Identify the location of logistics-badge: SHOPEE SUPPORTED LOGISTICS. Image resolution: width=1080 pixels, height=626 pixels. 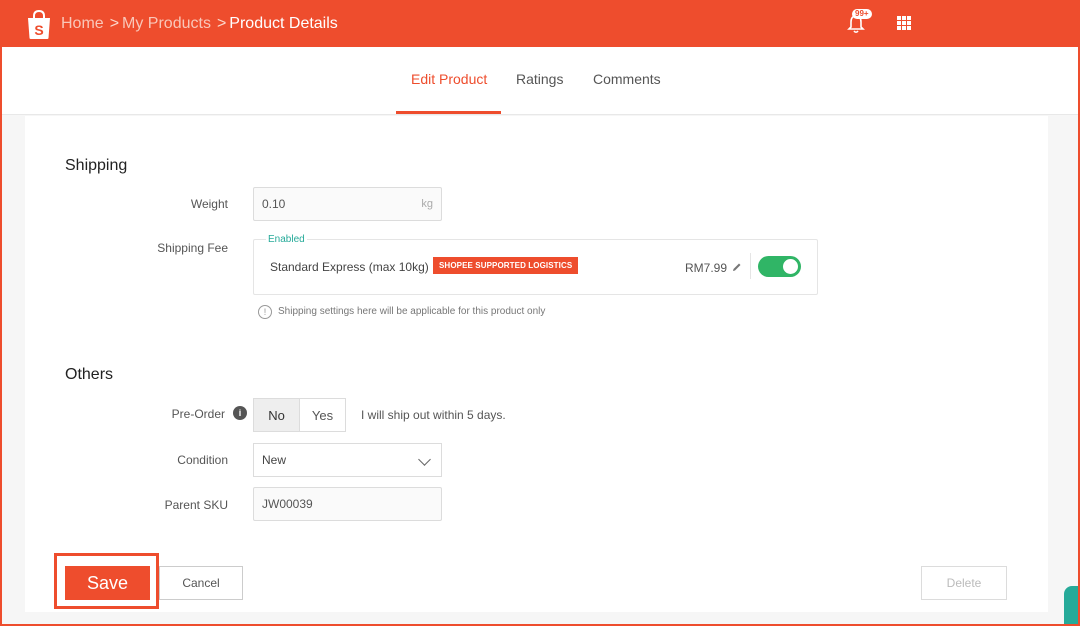
(506, 265).